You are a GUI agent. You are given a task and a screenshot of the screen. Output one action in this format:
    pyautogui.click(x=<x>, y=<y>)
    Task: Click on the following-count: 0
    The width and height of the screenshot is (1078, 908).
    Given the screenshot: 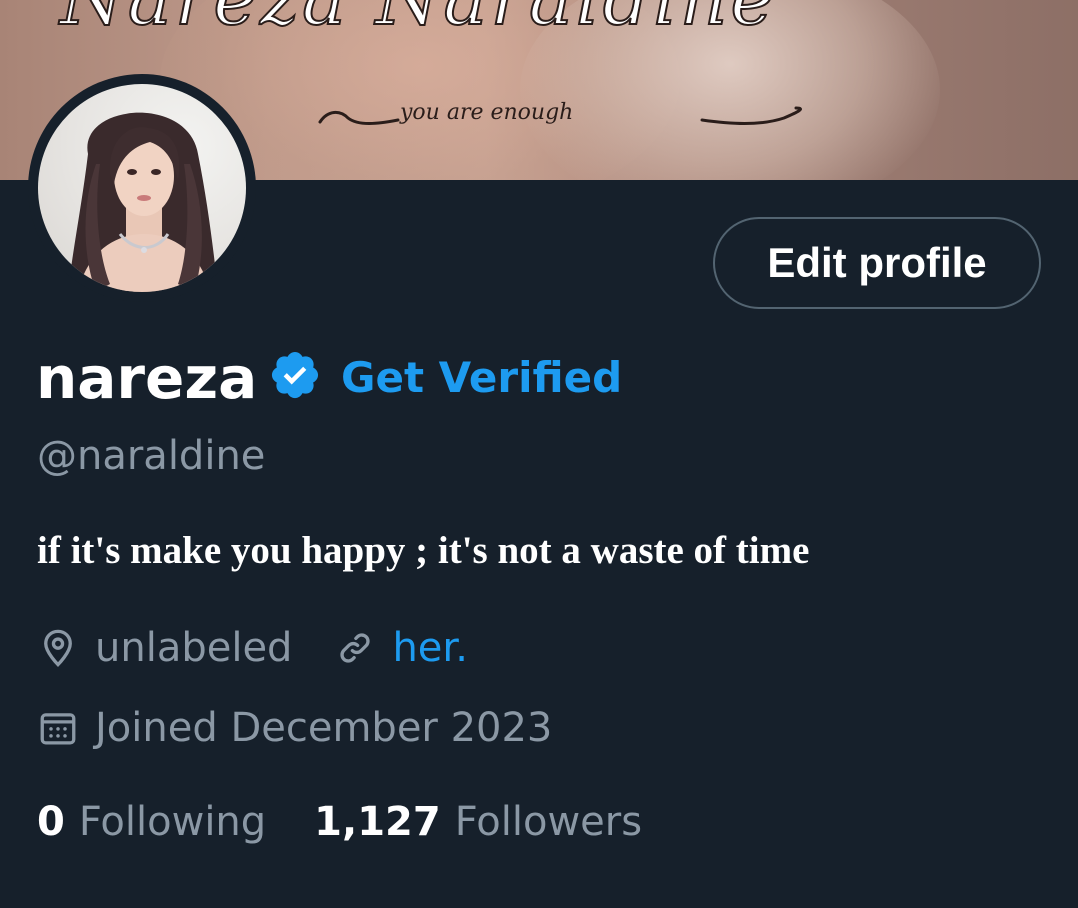 What is the action you would take?
    pyautogui.click(x=51, y=822)
    